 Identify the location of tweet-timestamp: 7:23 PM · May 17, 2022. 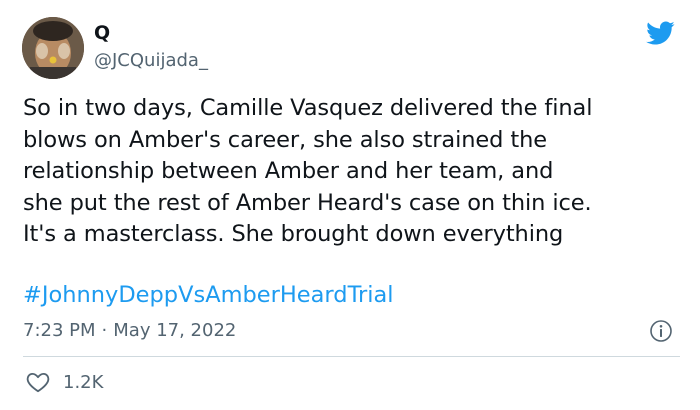
(129, 331).